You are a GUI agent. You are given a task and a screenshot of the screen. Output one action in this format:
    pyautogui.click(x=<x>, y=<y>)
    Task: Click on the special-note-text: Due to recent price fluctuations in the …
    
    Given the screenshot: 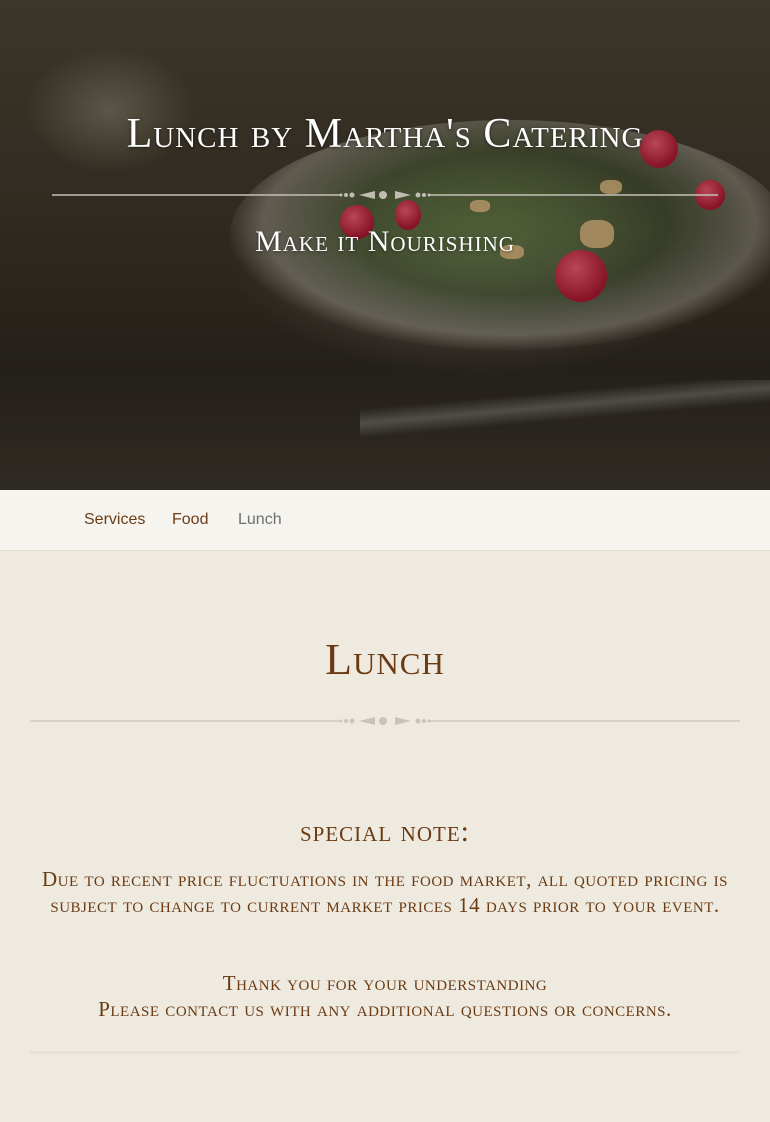 What is the action you would take?
    pyautogui.click(x=385, y=892)
    